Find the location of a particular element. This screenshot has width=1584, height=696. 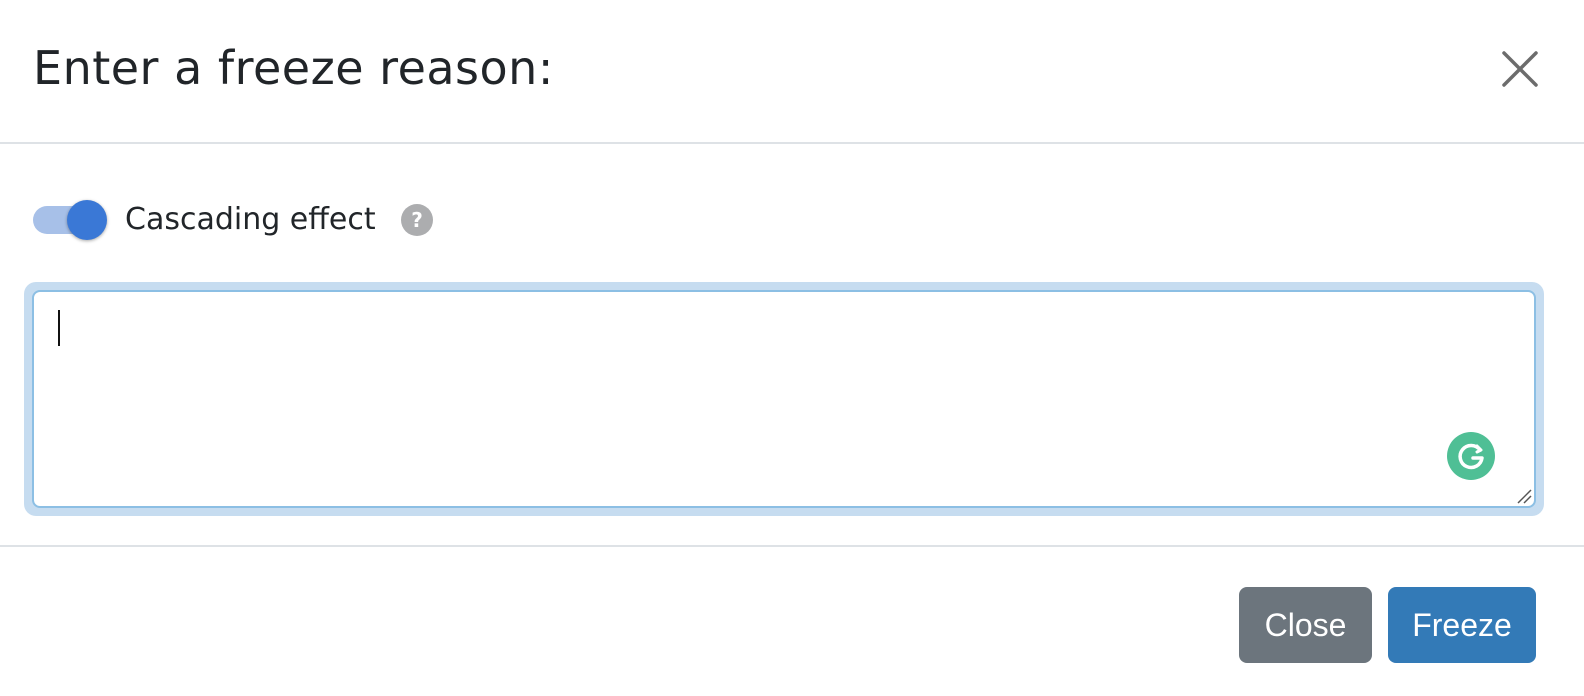

toggle-thumb is located at coordinates (87, 220).